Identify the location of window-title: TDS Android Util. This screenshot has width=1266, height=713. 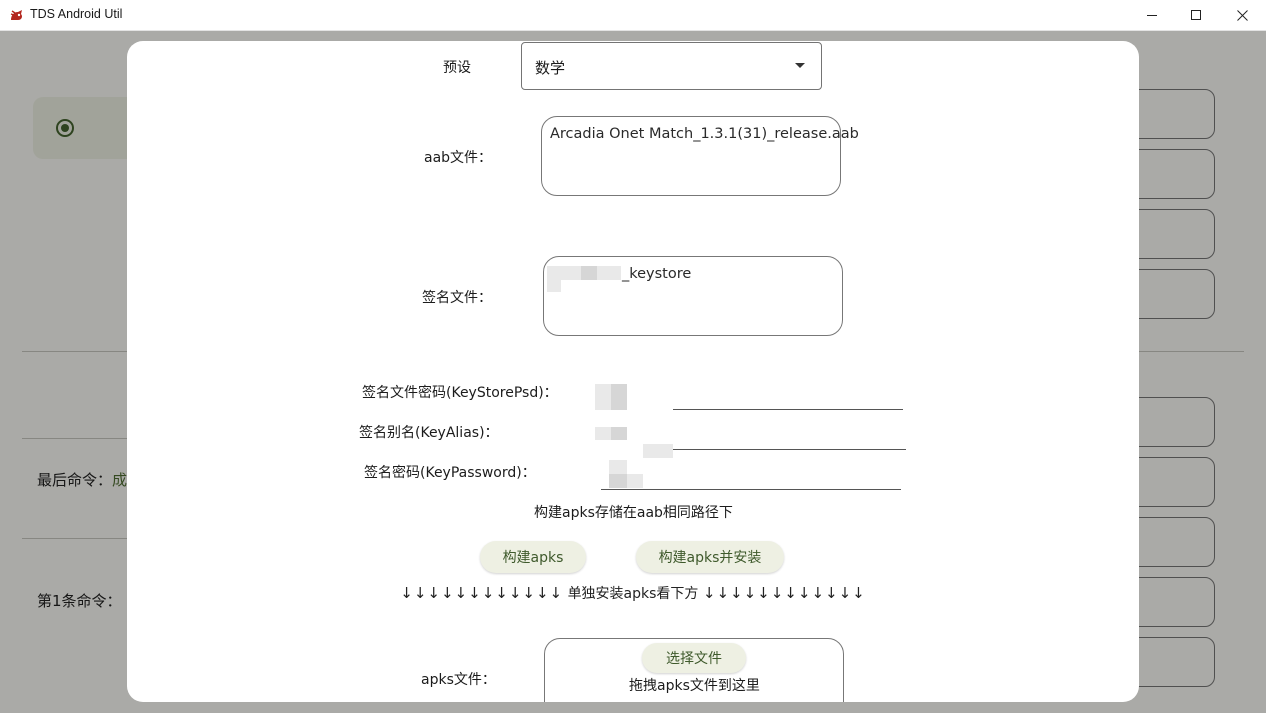
(76, 14).